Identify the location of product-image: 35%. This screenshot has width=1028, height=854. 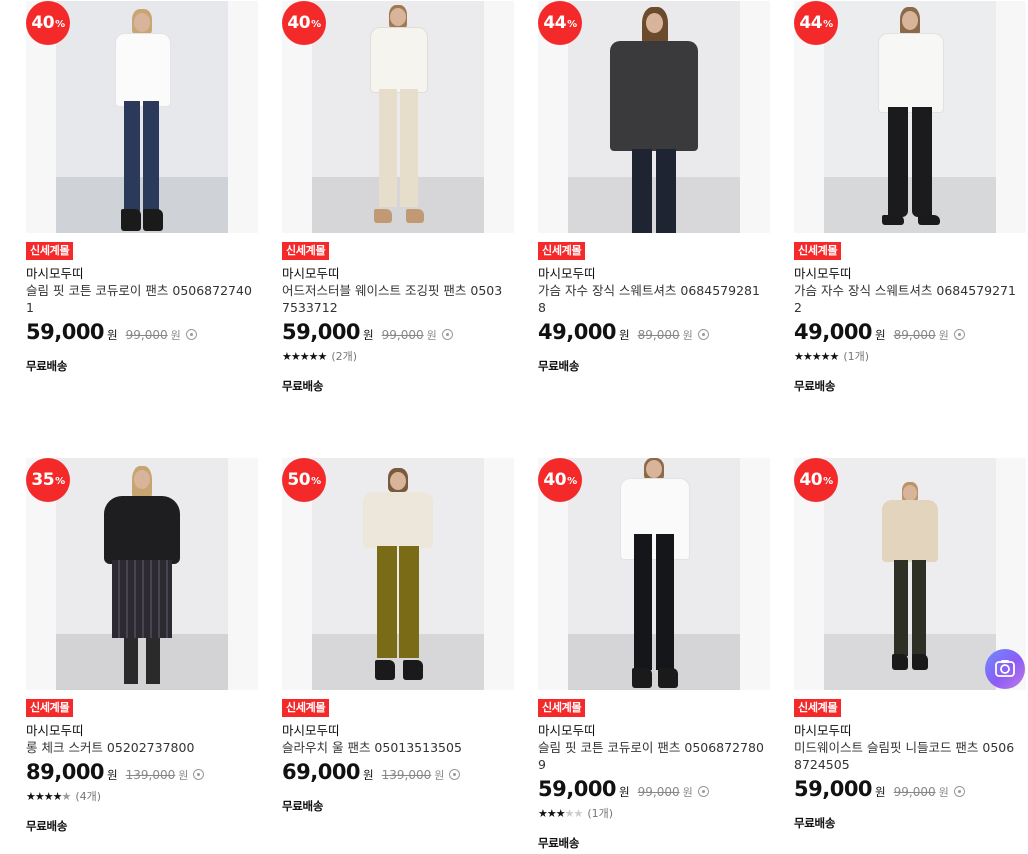
(142, 574).